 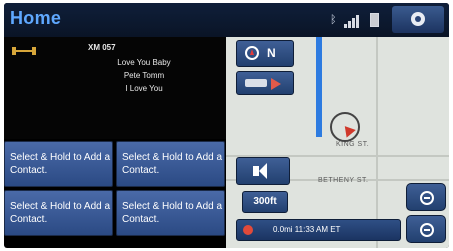 I want to click on audio-track-info: Love You Baby Pete Tomm I Love You, so click(x=144, y=75).